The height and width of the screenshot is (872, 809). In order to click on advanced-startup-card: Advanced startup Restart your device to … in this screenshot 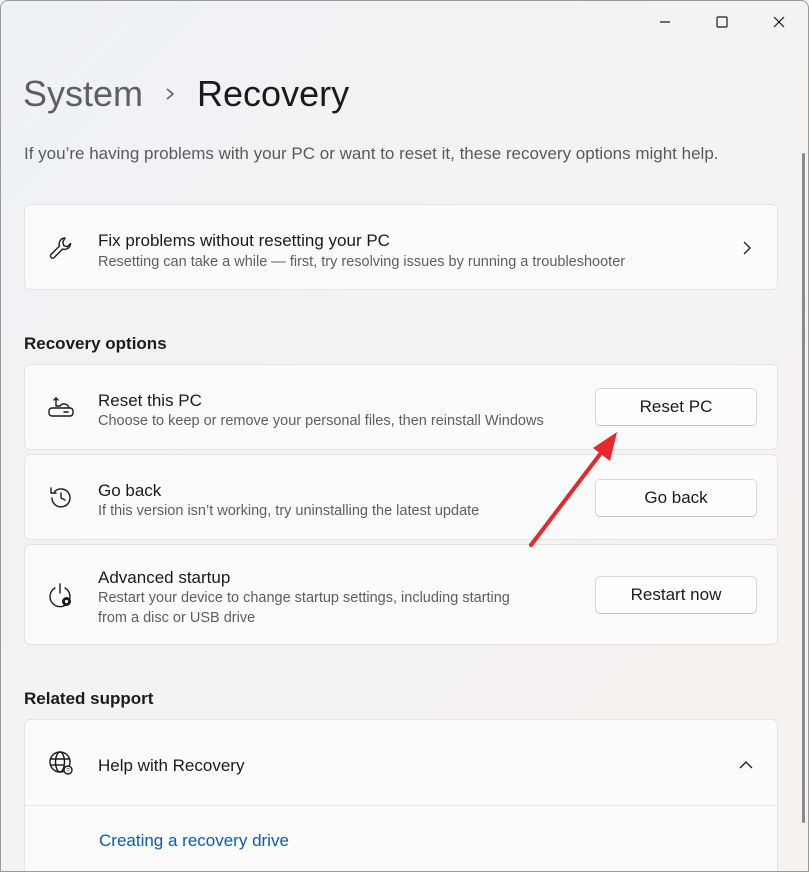, I will do `click(401, 594)`.